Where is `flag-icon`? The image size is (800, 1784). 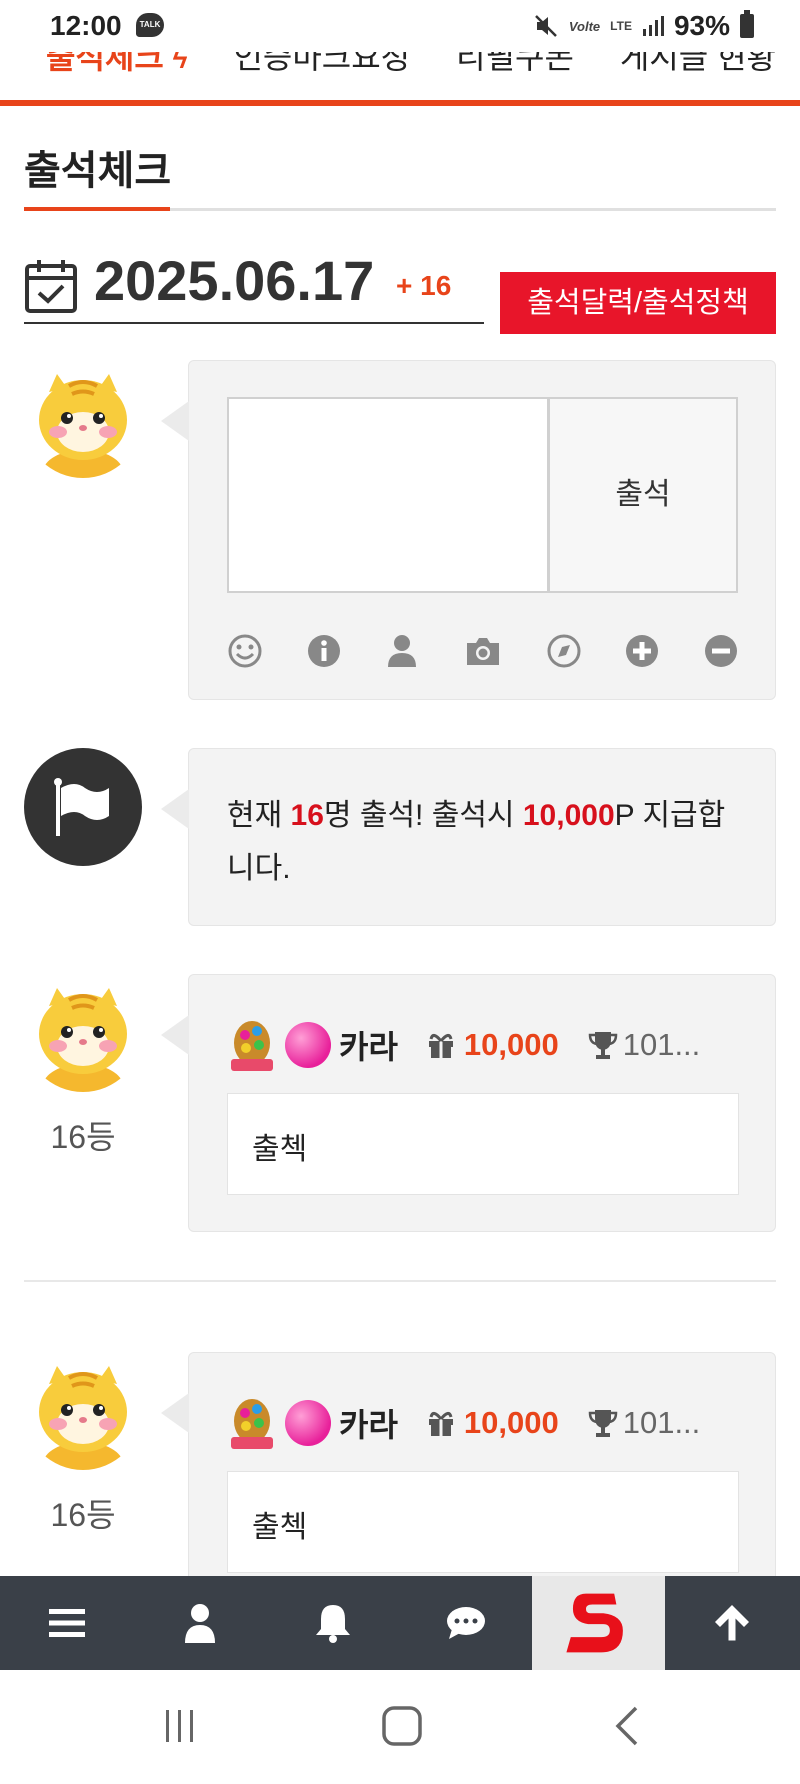
flag-icon is located at coordinates (81, 807).